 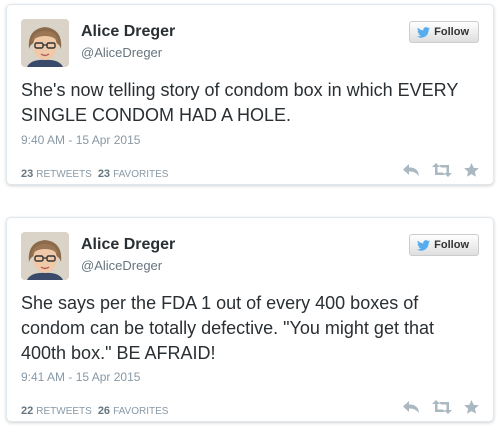 I want to click on favorites-count: 26, so click(x=104, y=411).